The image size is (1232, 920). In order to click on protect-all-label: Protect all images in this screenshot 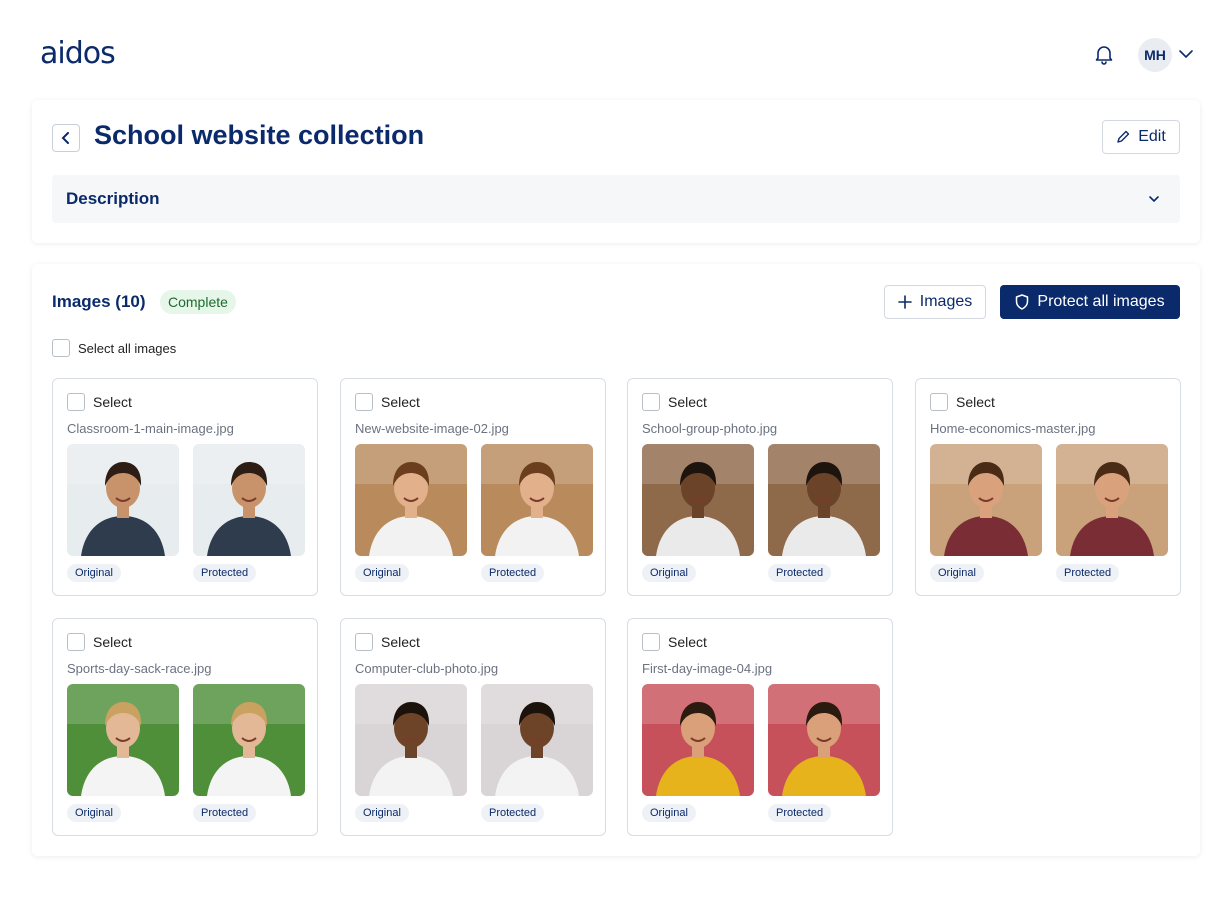, I will do `click(1101, 301)`.